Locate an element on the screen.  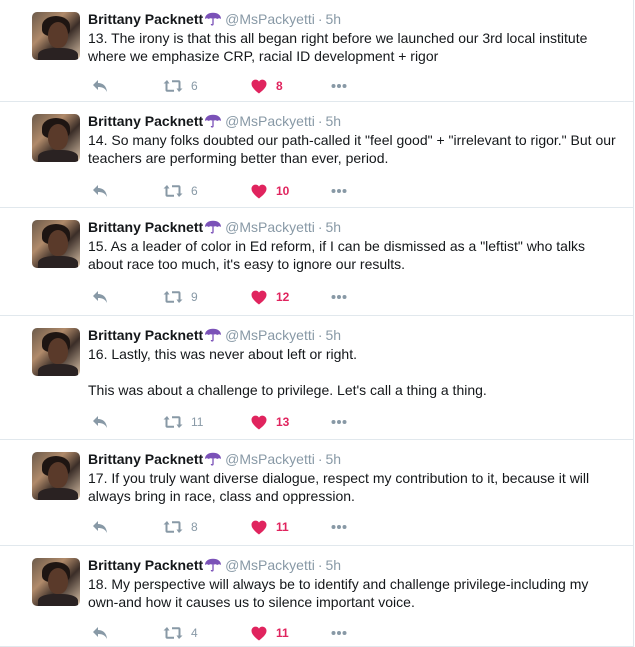
retweet-count: 9 is located at coordinates (194, 297).